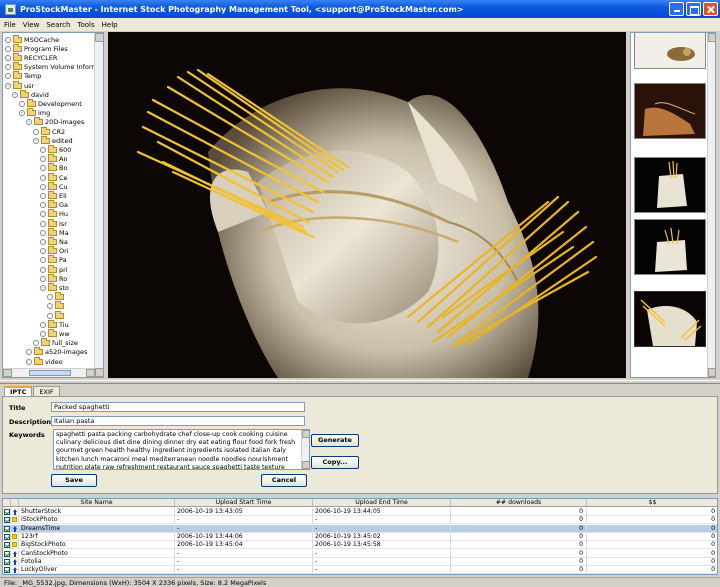 The width and height of the screenshot is (720, 587). I want to click on scroll-thumb, so click(50, 373).